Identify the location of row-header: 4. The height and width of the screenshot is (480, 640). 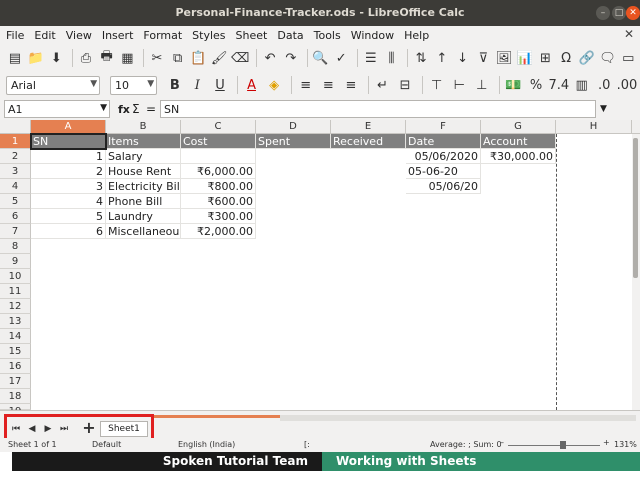
(15, 186).